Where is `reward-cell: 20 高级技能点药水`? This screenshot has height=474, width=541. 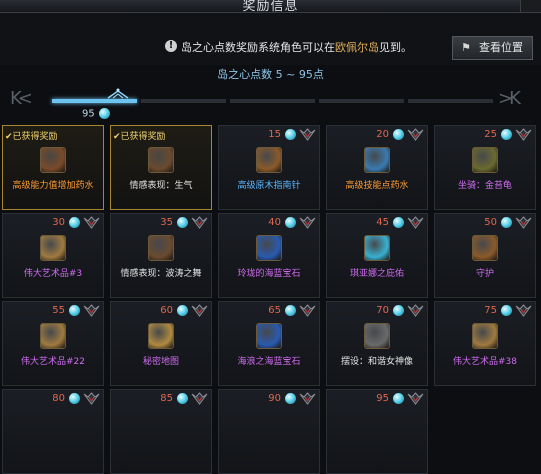 reward-cell: 20 高级技能点药水 is located at coordinates (377, 167).